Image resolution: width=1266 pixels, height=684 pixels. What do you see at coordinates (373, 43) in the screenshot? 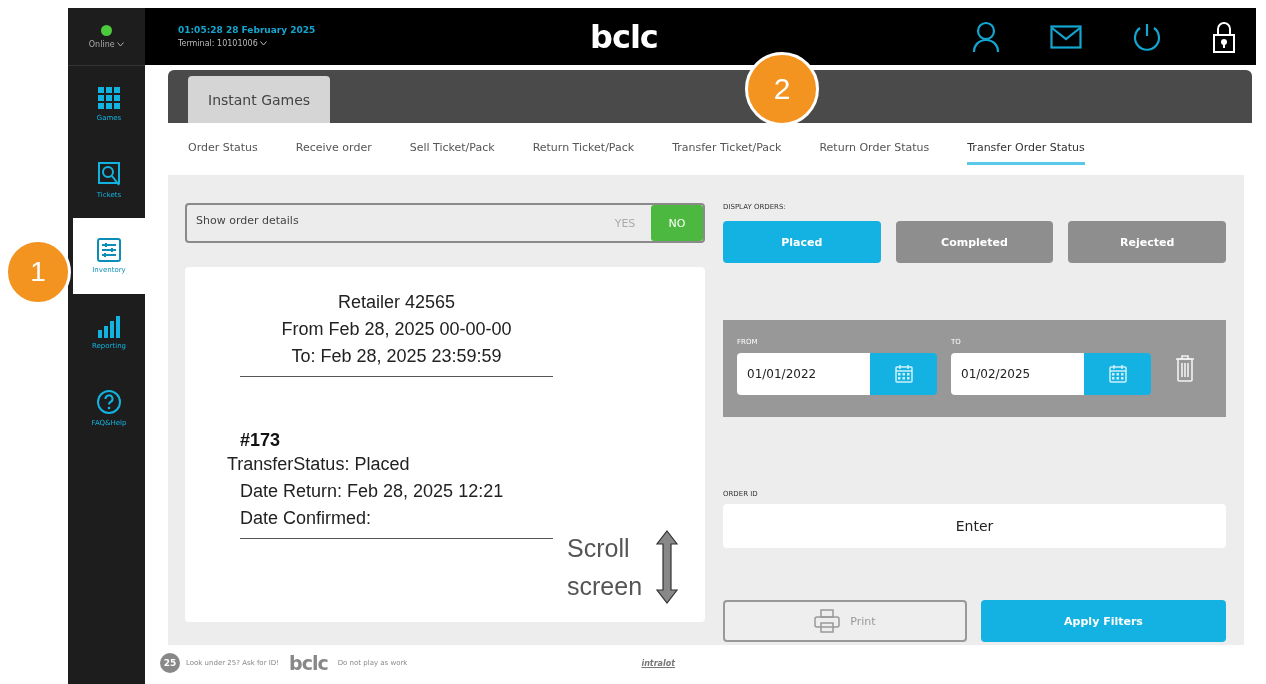
I see `terminal-dropdown: Terminal: 10101006` at bounding box center [373, 43].